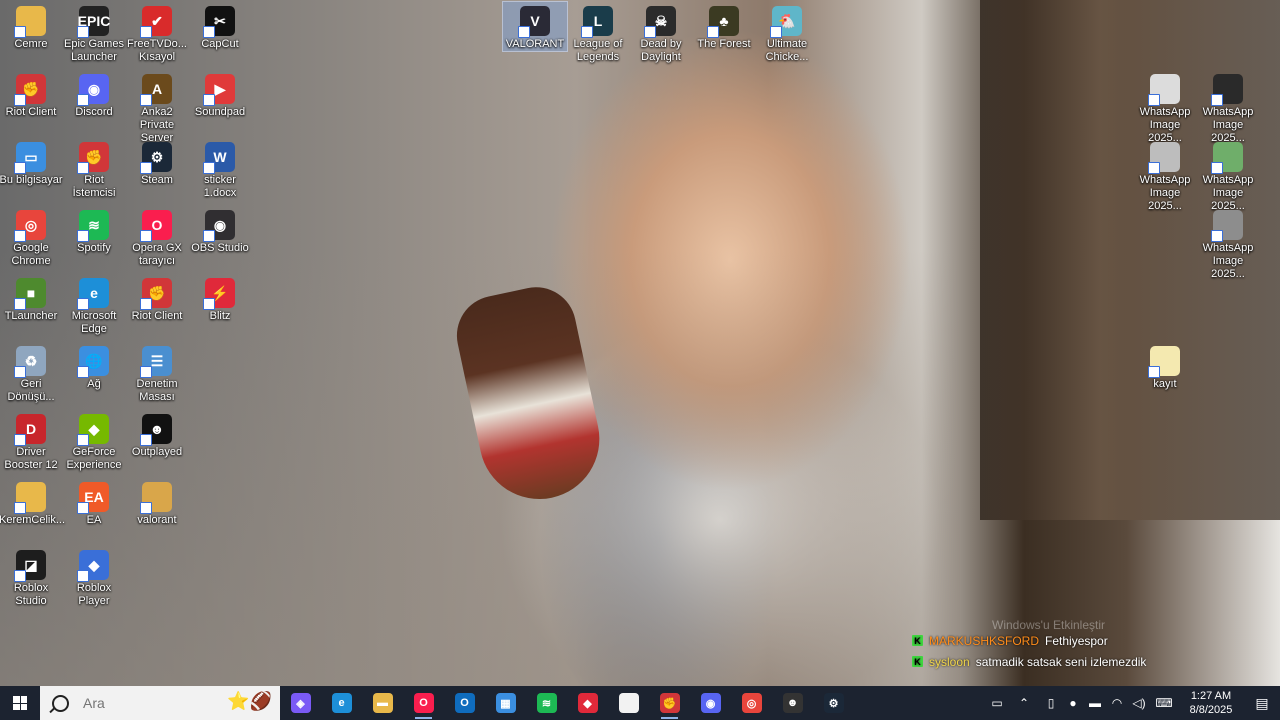 This screenshot has width=1280, height=720. Describe the element at coordinates (157, 452) in the screenshot. I see `desktop-icon-label: Outplayed` at that location.